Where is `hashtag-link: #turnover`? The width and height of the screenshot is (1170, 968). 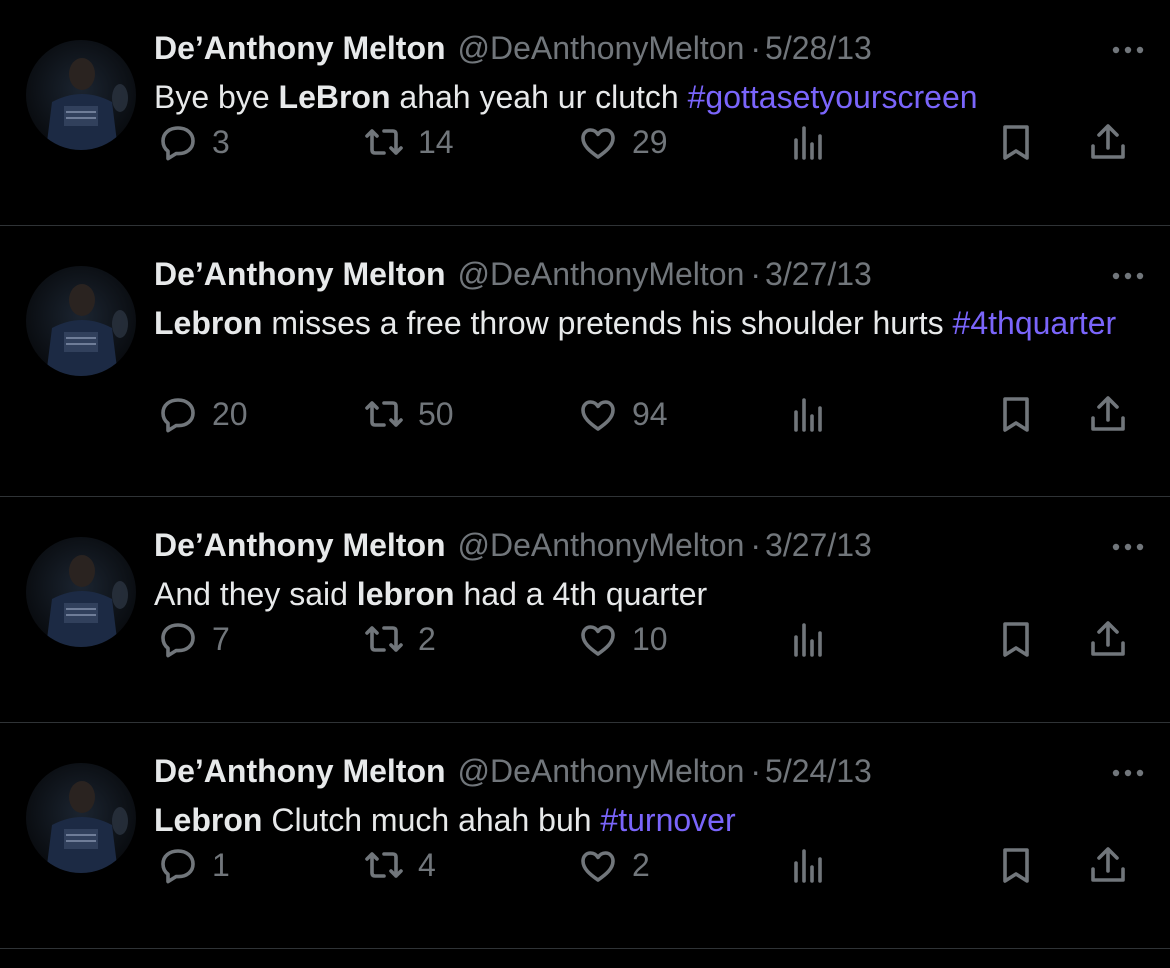
hashtag-link: #turnover is located at coordinates (667, 820).